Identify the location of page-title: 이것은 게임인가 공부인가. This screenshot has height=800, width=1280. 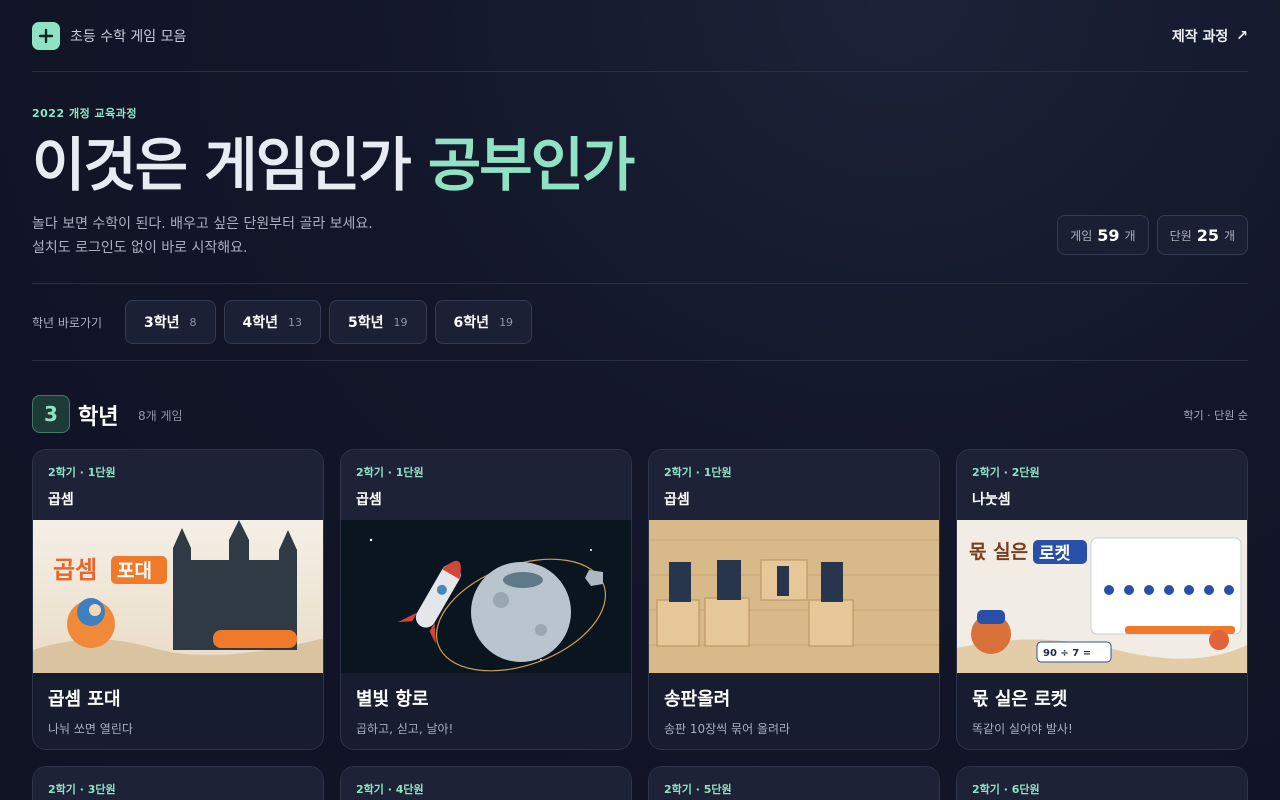
(333, 165).